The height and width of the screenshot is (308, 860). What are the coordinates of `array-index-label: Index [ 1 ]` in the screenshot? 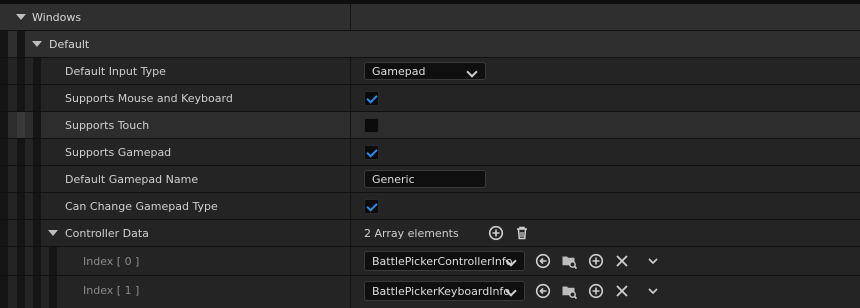 It's located at (111, 290).